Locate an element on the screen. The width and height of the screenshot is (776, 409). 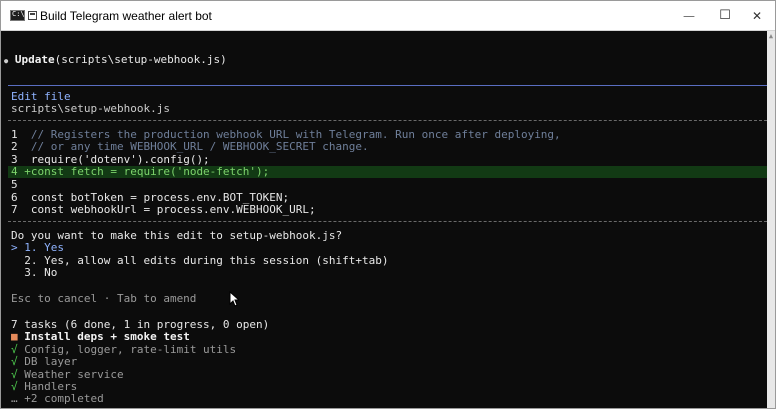
code-line: 5 is located at coordinates (21, 185).